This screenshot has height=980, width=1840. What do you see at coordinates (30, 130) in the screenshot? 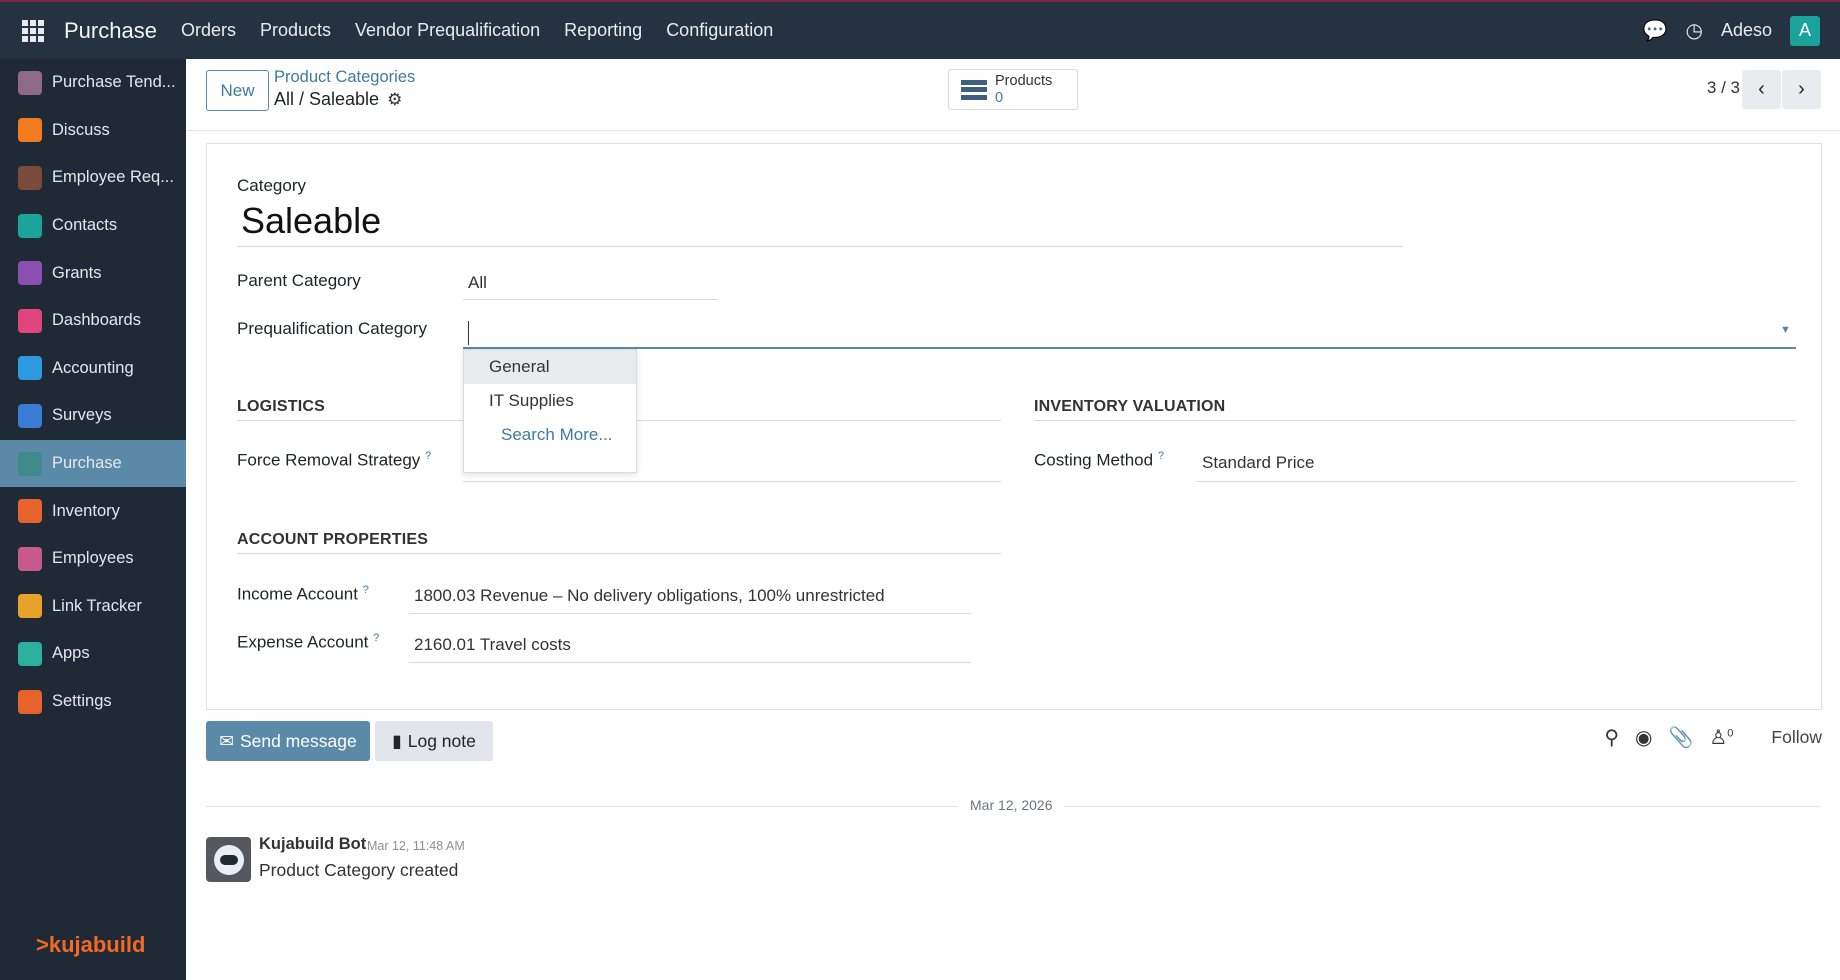
I see `discuss-icon` at bounding box center [30, 130].